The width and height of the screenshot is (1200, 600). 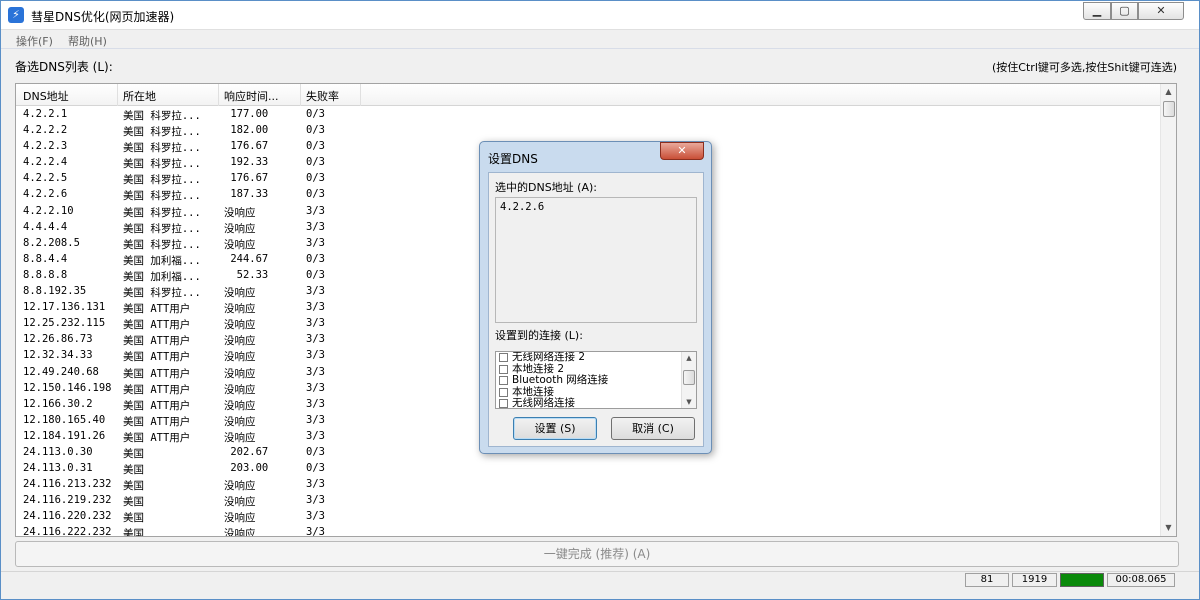 I want to click on table-row: 24.116.213.232 美国 没响应 3/3, so click(x=589, y=485).